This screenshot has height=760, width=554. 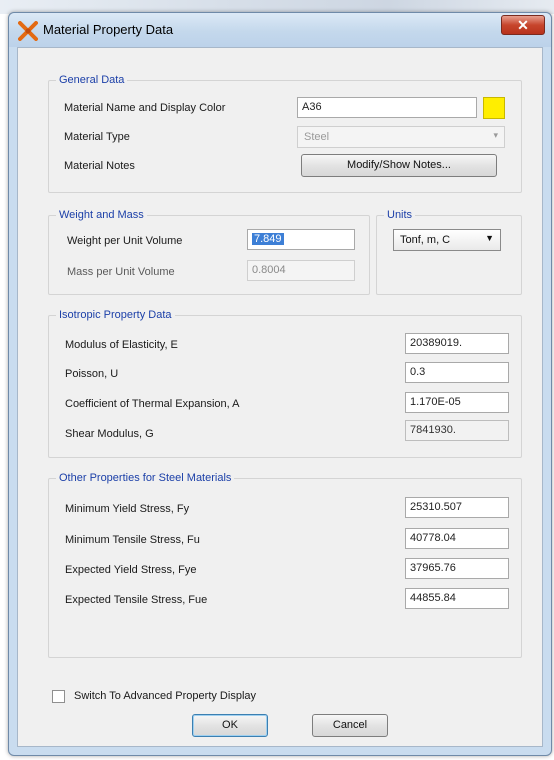 I want to click on expected-yield-stress-field: 37965.76, so click(x=457, y=568).